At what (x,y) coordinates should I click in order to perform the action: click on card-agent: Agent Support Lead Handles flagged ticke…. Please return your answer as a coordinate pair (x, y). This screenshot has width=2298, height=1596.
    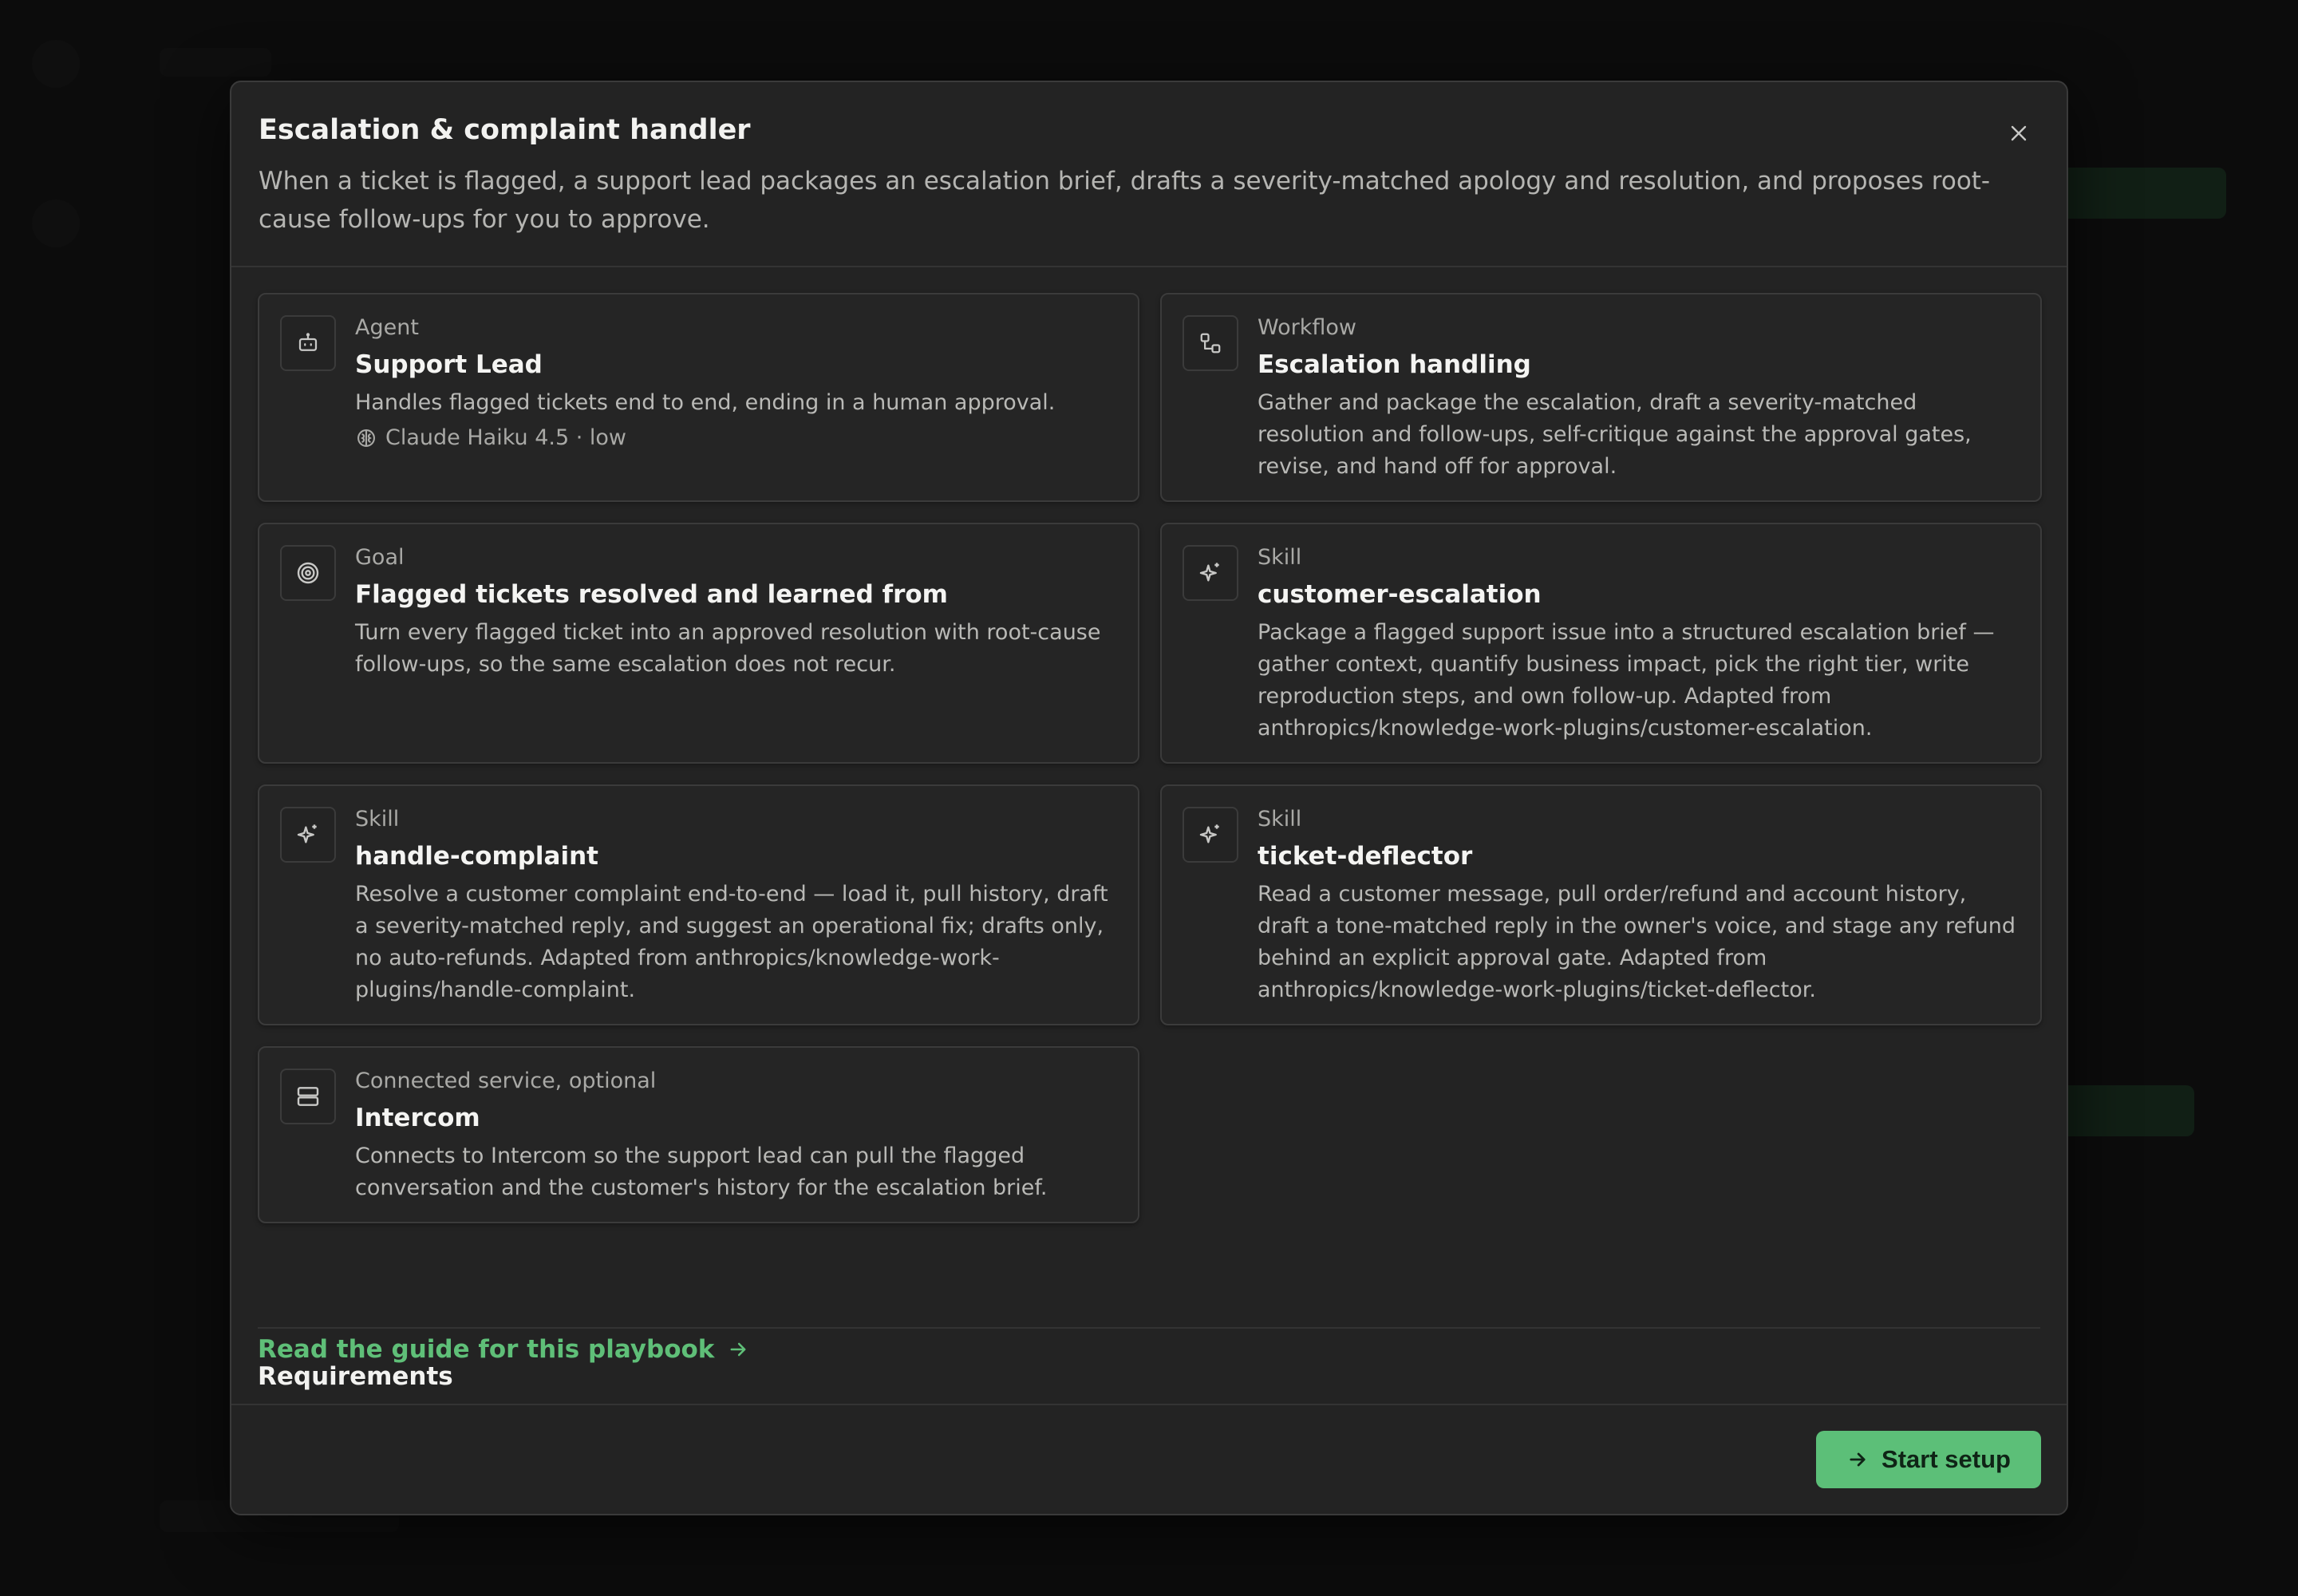
    Looking at the image, I should click on (699, 397).